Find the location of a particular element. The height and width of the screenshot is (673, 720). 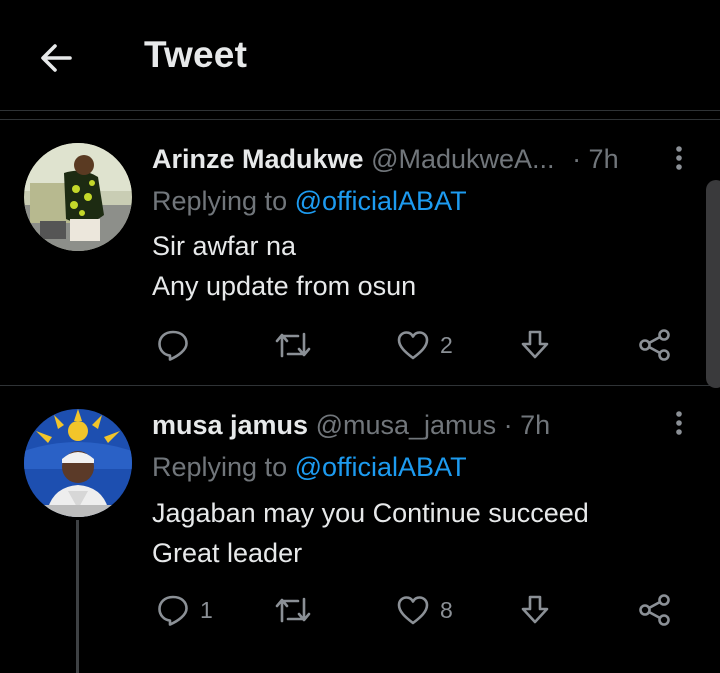

reply-button is located at coordinates (178, 345).